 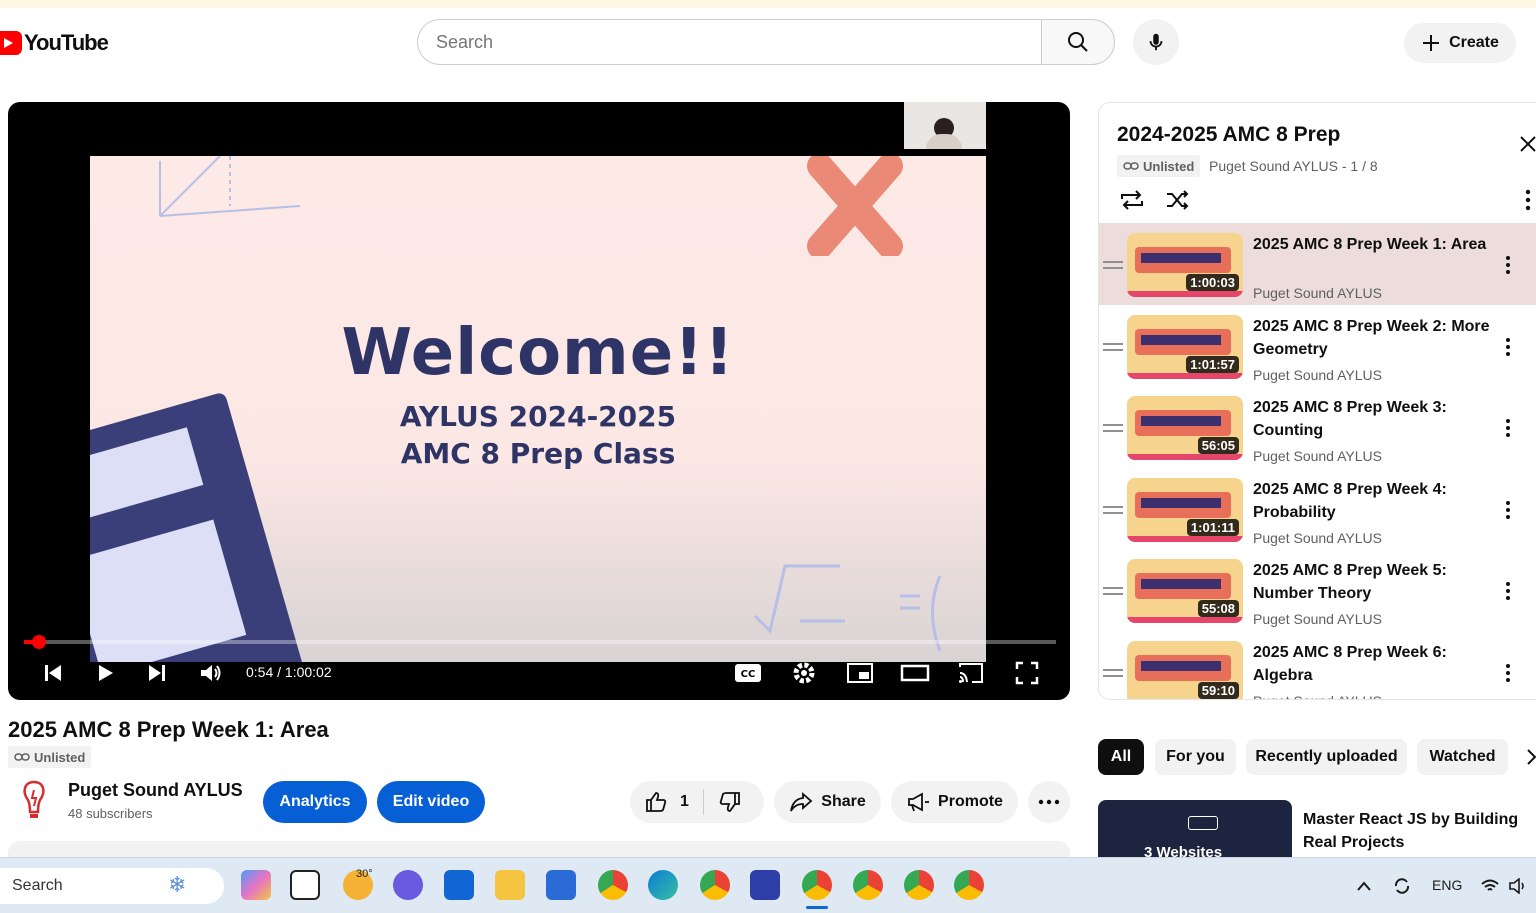 What do you see at coordinates (1373, 582) in the screenshot?
I see `playlist-item-title: 2025 AMC 8 Prep Week 5: Number Theory` at bounding box center [1373, 582].